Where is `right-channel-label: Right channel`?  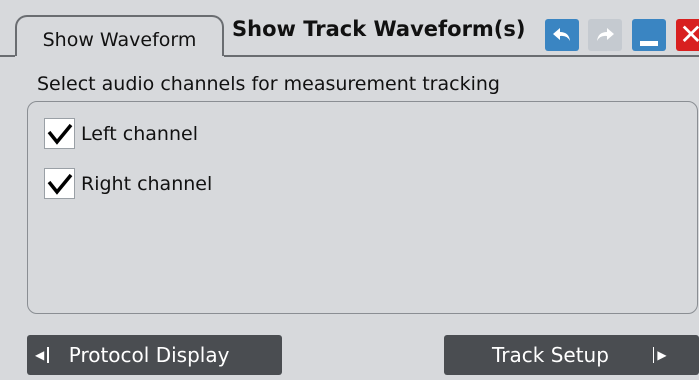
right-channel-label: Right channel is located at coordinates (147, 183).